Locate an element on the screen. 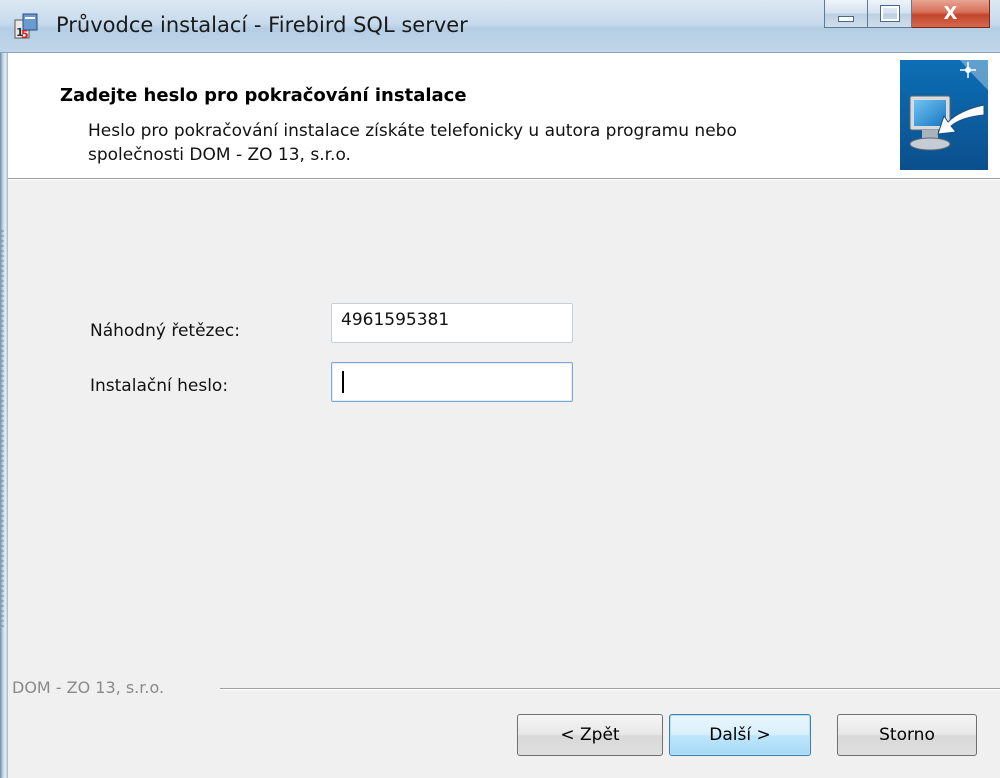 This screenshot has width=1000, height=778. header-divider is located at coordinates (504, 179).